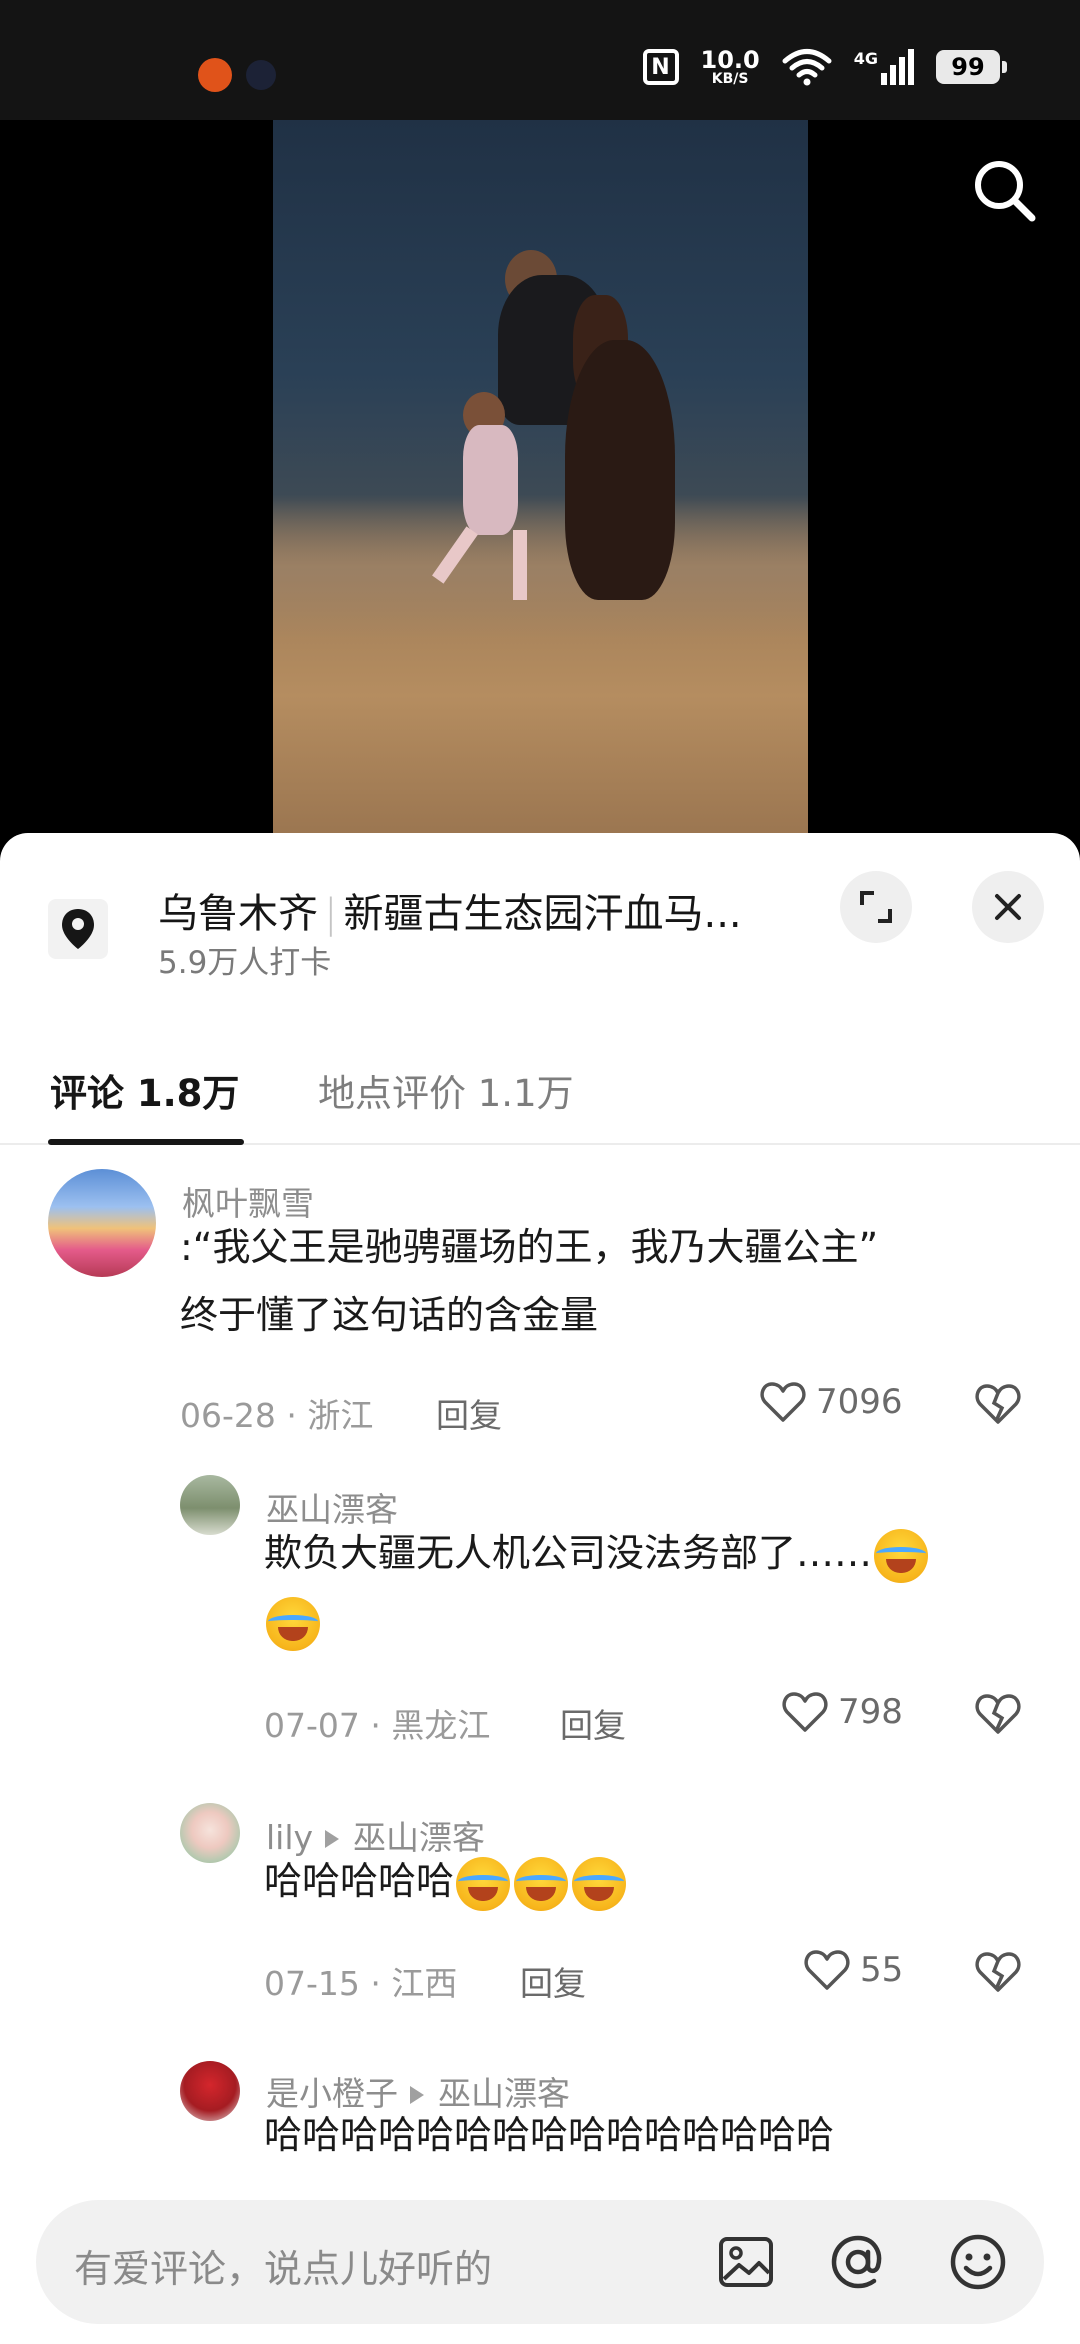 Image resolution: width=1080 pixels, height=2344 pixels. What do you see at coordinates (859, 1402) in the screenshot?
I see `like-count: 7096` at bounding box center [859, 1402].